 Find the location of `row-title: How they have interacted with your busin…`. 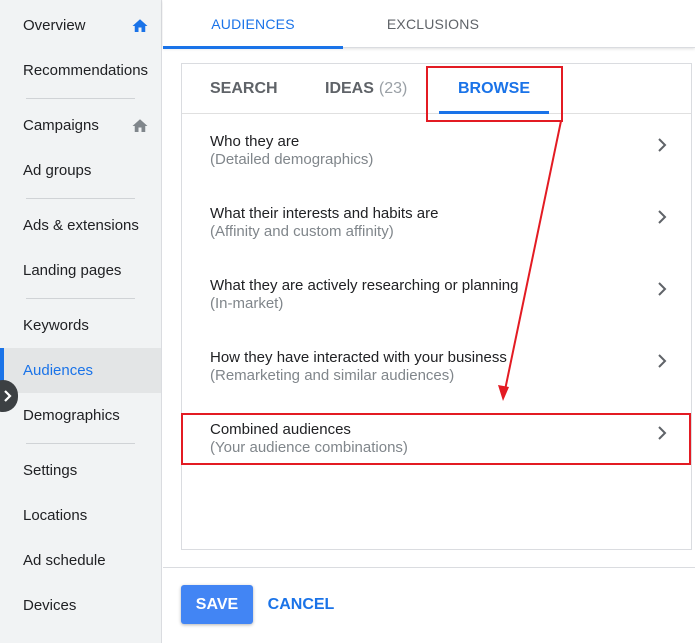

row-title: How they have interacted with your busin… is located at coordinates (358, 357).